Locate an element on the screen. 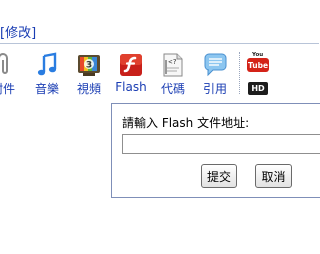 This screenshot has width=320, height=254. toolbar-quote-label: 引用 is located at coordinates (215, 89).